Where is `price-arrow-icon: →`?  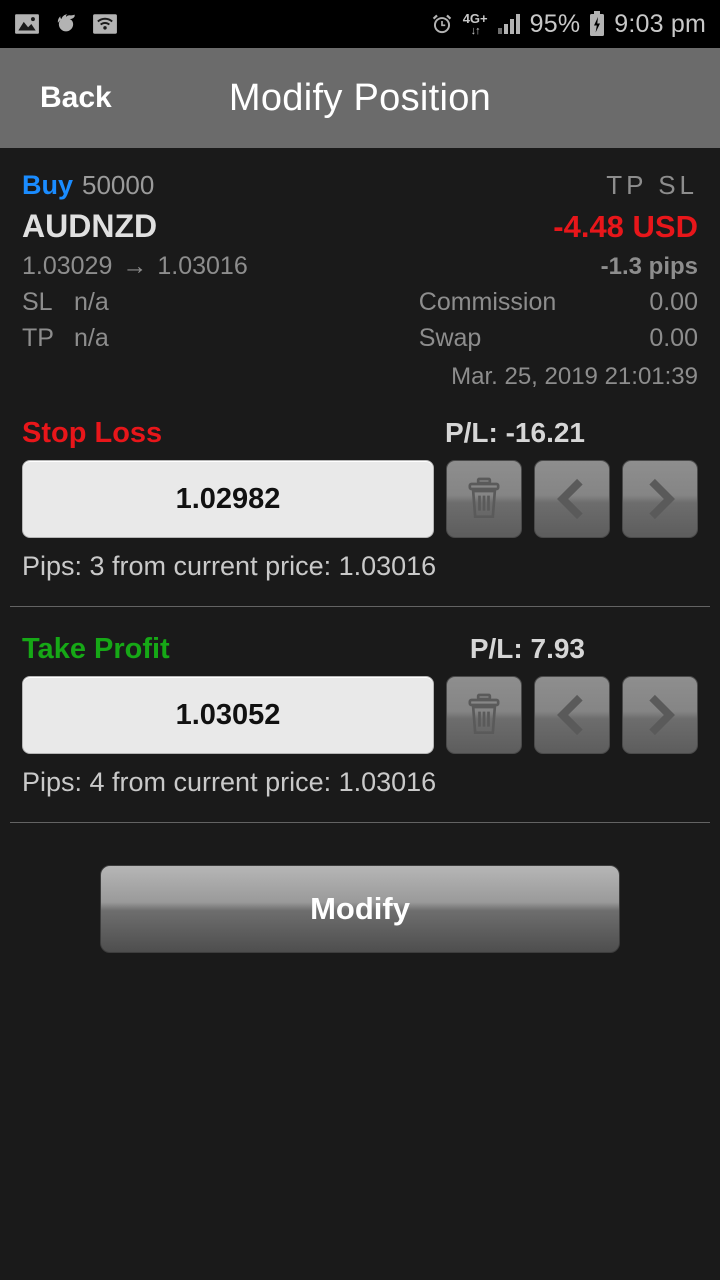 price-arrow-icon: → is located at coordinates (135, 266).